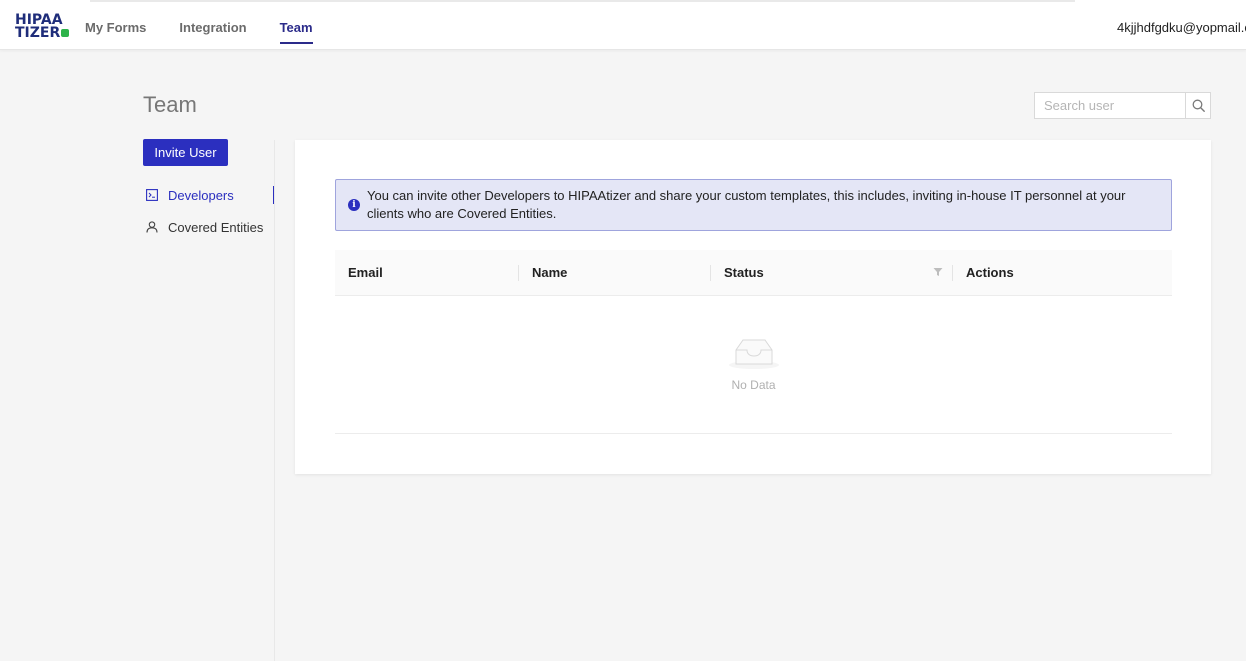 Image resolution: width=1246 pixels, height=661 pixels. I want to click on column-header-name: Name, so click(615, 273).